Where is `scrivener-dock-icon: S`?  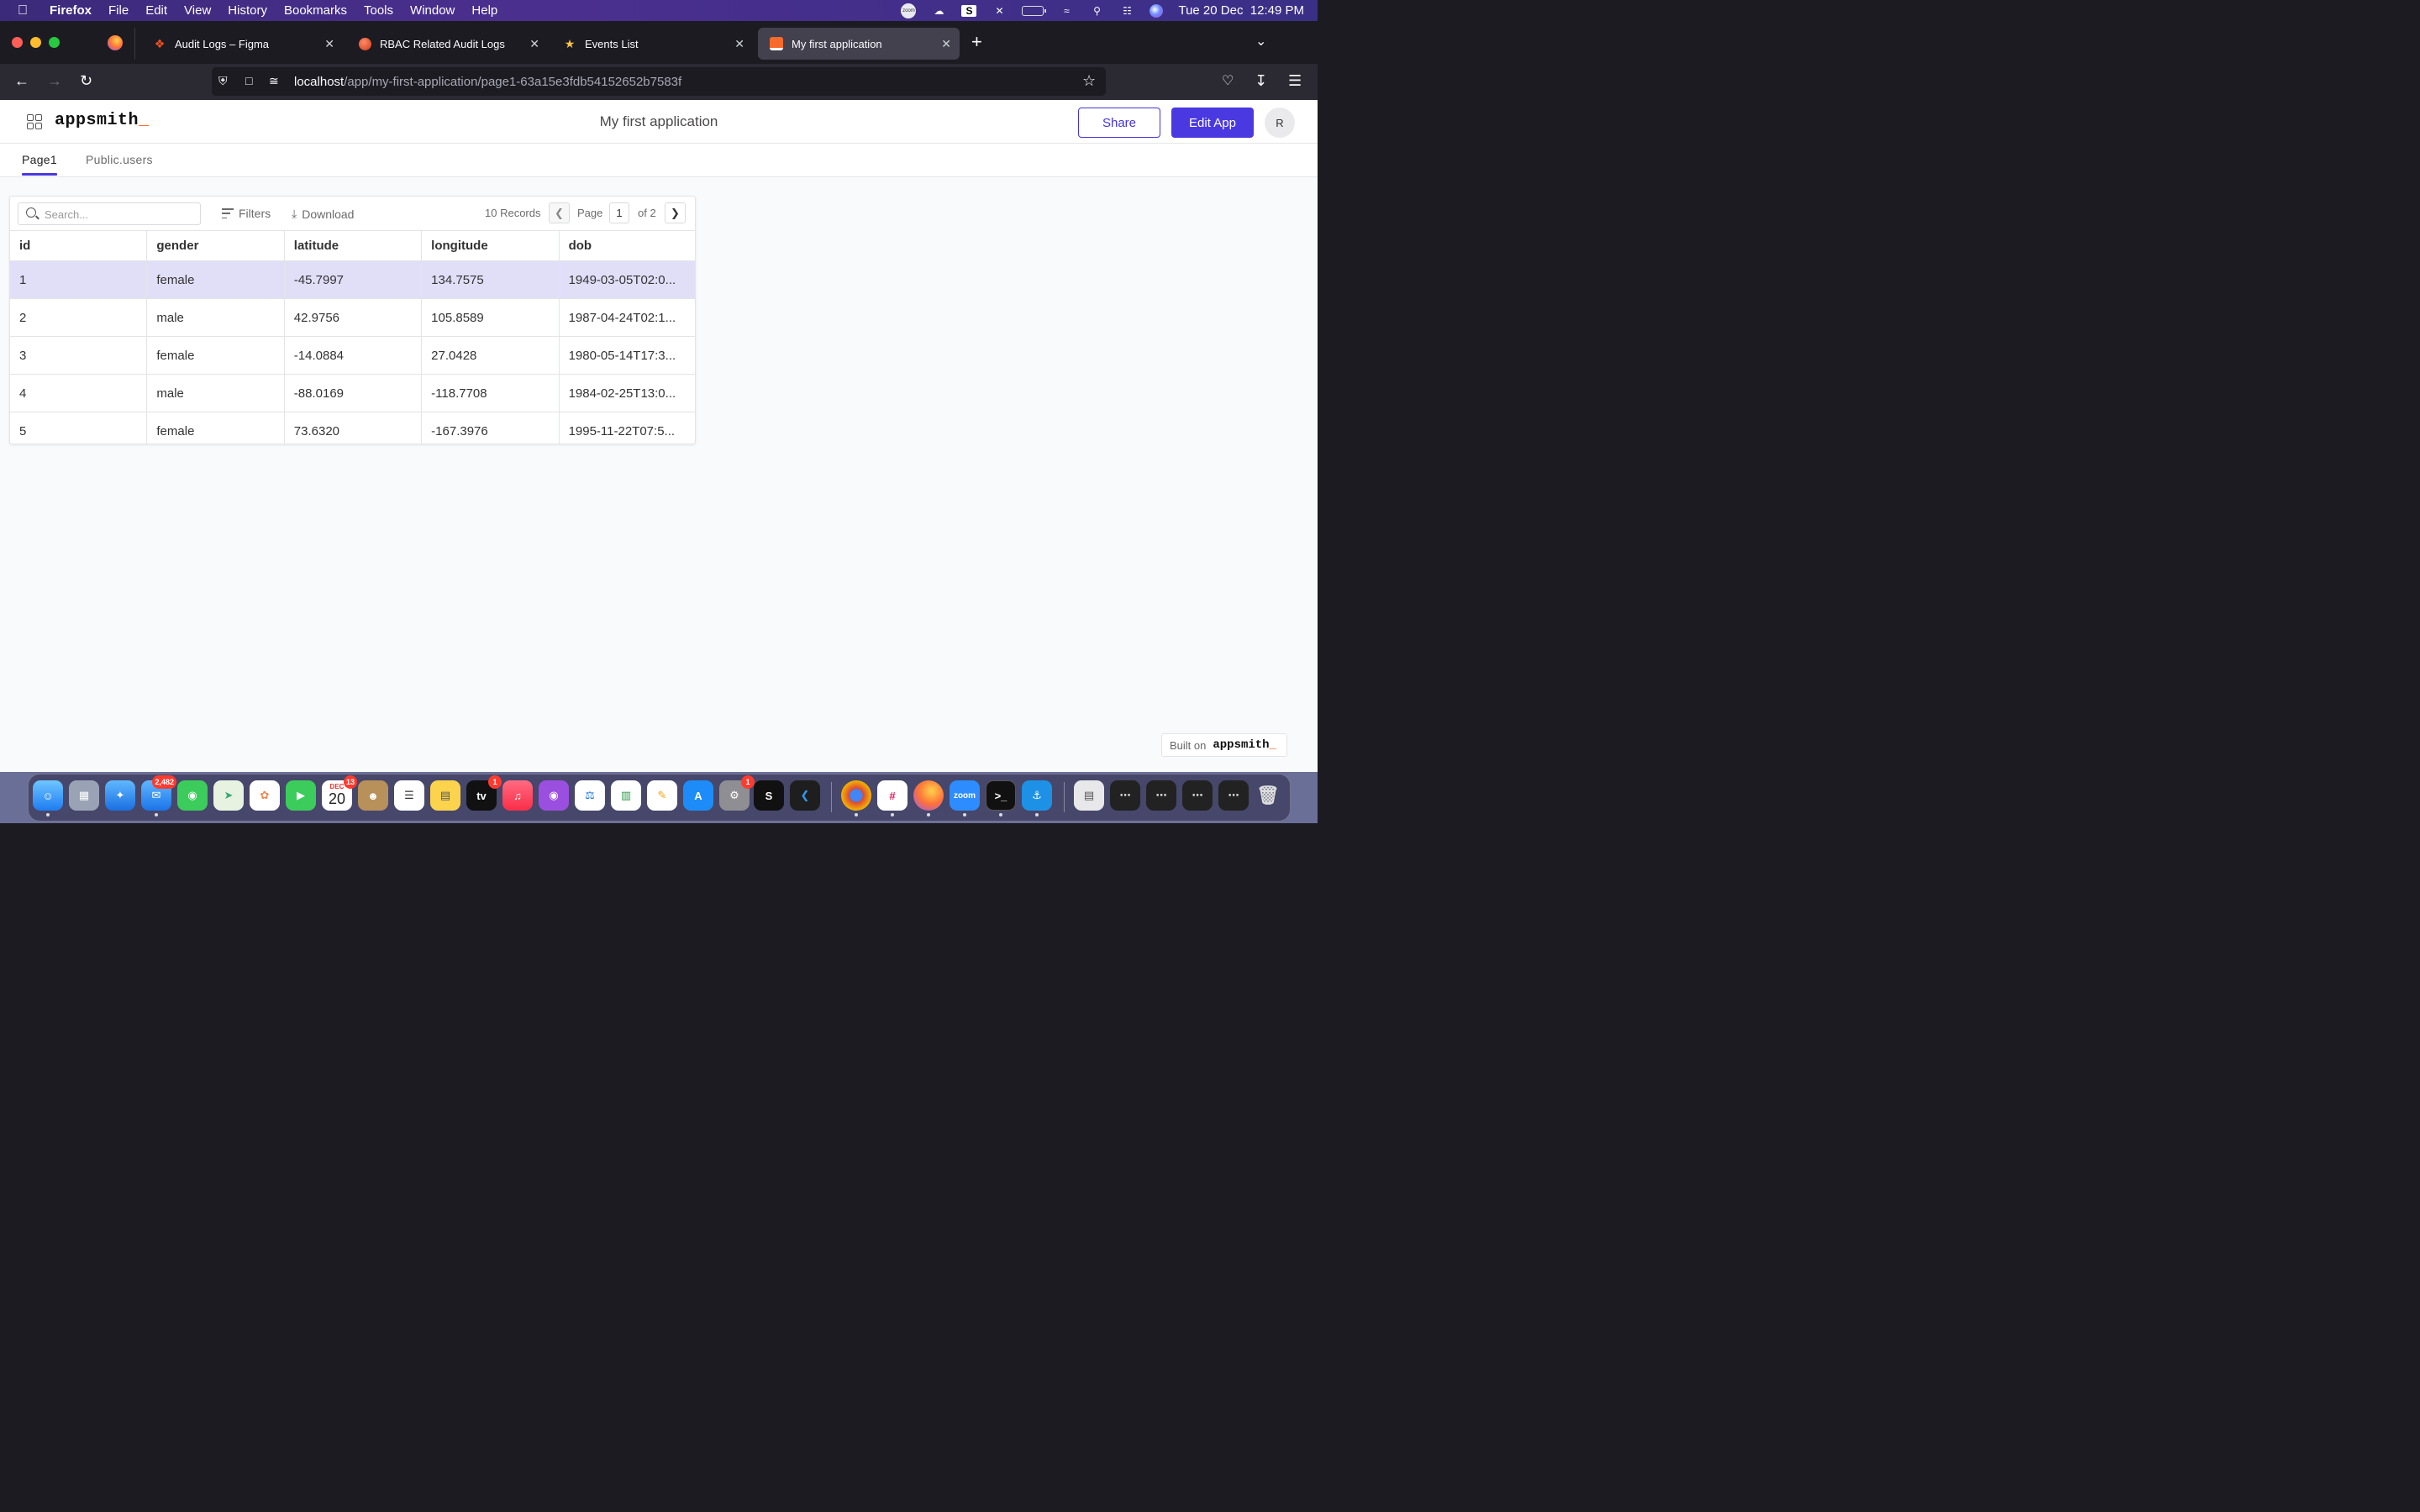
scrivener-dock-icon: S is located at coordinates (769, 795).